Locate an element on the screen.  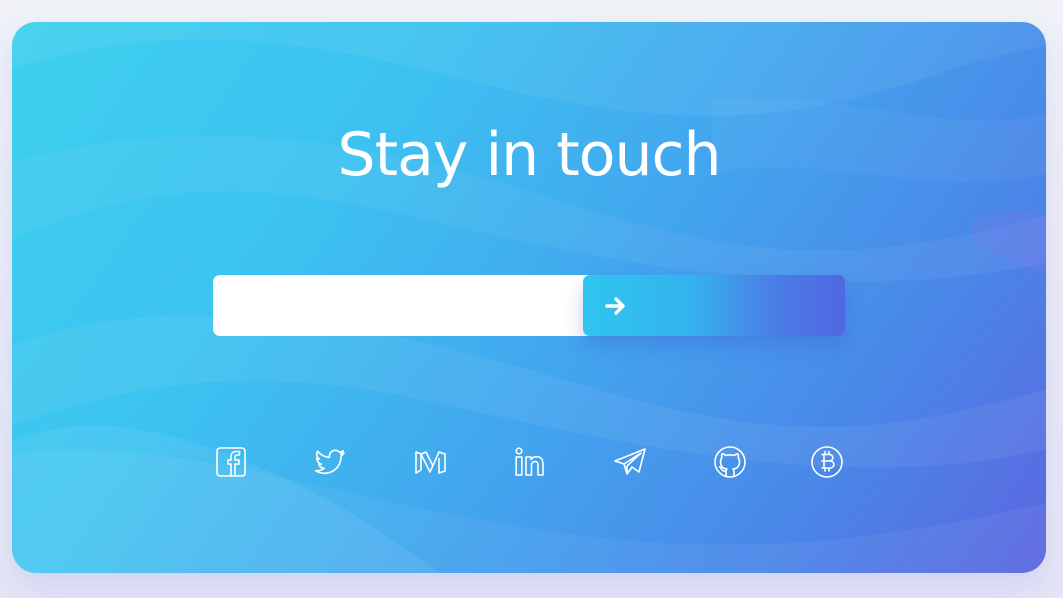
facebook-link is located at coordinates (231, 462).